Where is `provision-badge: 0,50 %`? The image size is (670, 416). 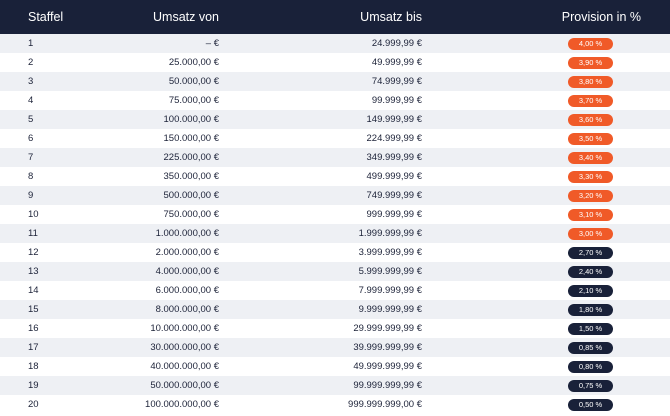
provision-badge: 0,50 % is located at coordinates (590, 404).